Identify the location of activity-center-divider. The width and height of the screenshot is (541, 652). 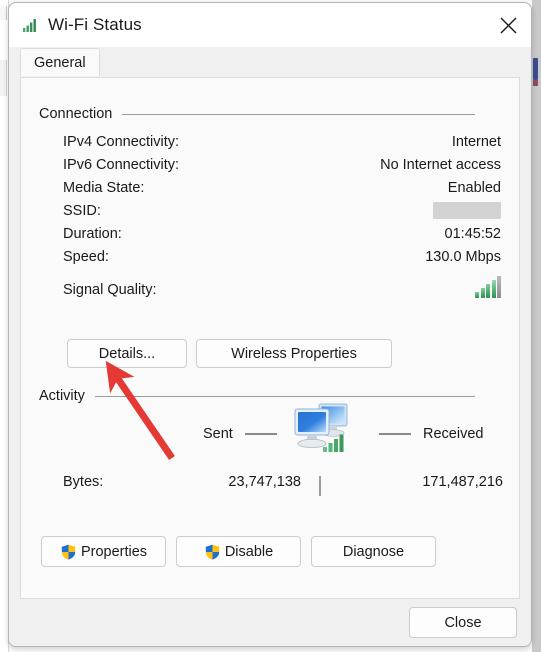
(320, 486).